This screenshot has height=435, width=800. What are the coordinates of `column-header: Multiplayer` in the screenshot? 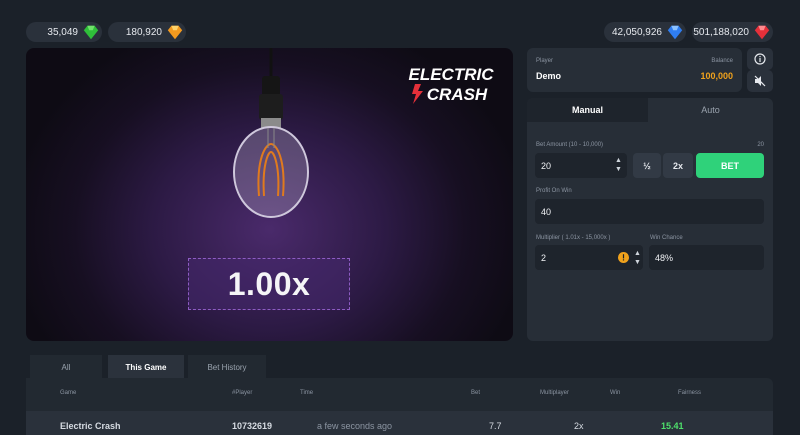 It's located at (555, 393).